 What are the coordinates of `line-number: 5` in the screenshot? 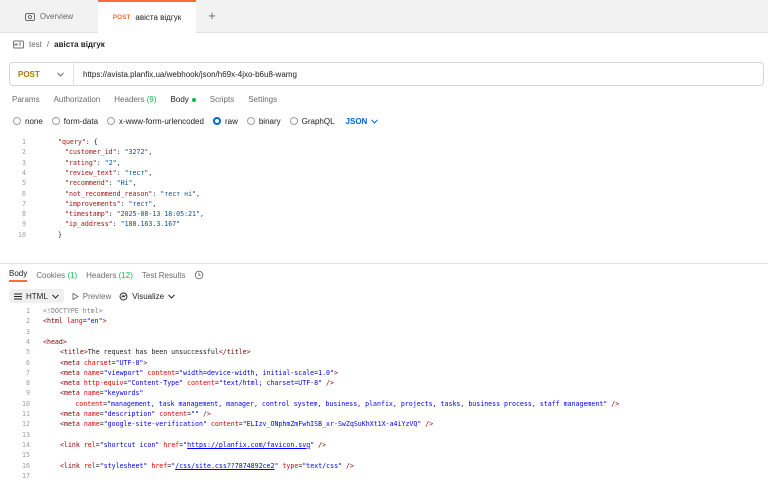 It's located at (28, 352).